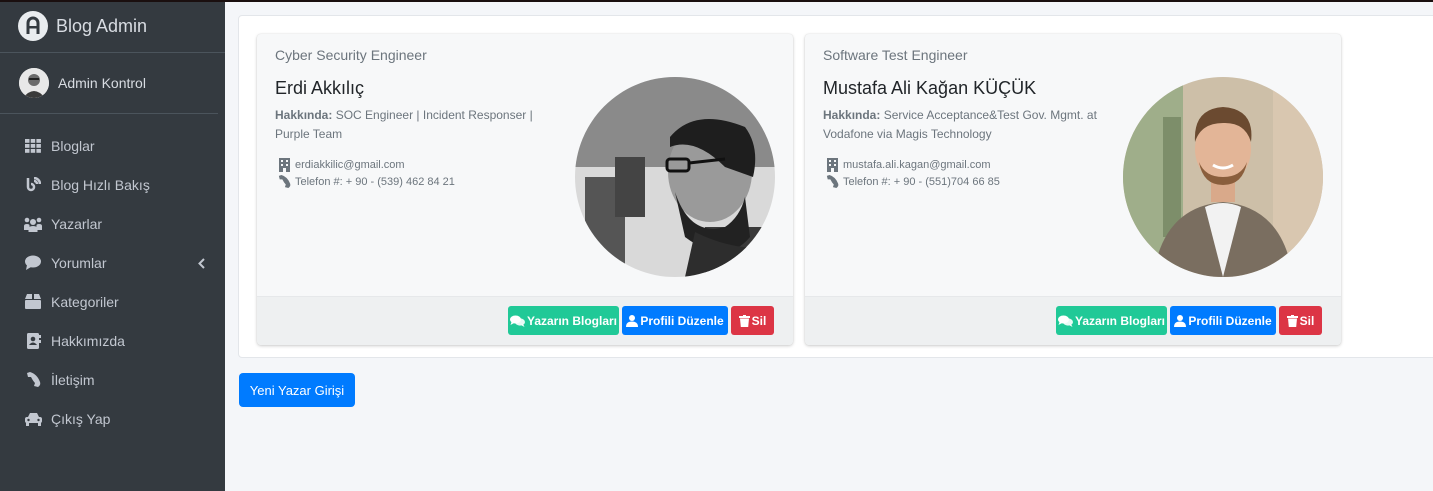 The height and width of the screenshot is (491, 1433). Describe the element at coordinates (33, 302) in the screenshot. I see `box-icon` at that location.